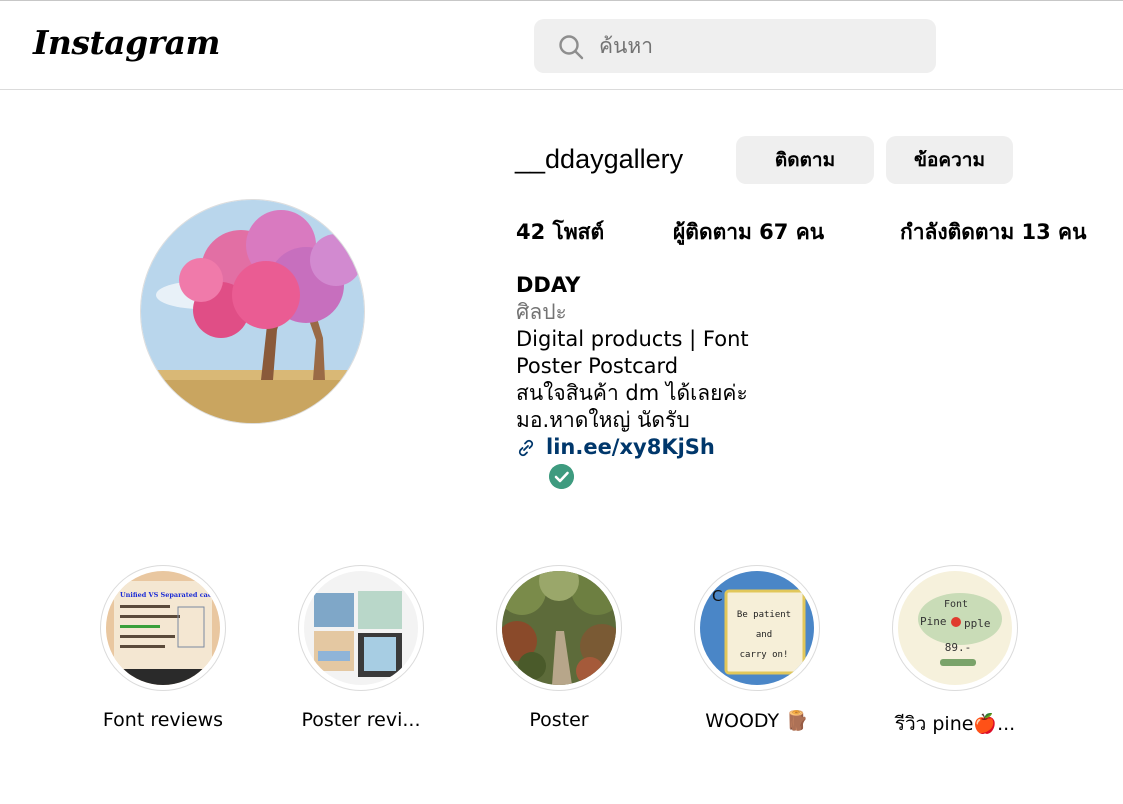  I want to click on bio-link-text: lin.ee/xy8KjSh, so click(630, 447).